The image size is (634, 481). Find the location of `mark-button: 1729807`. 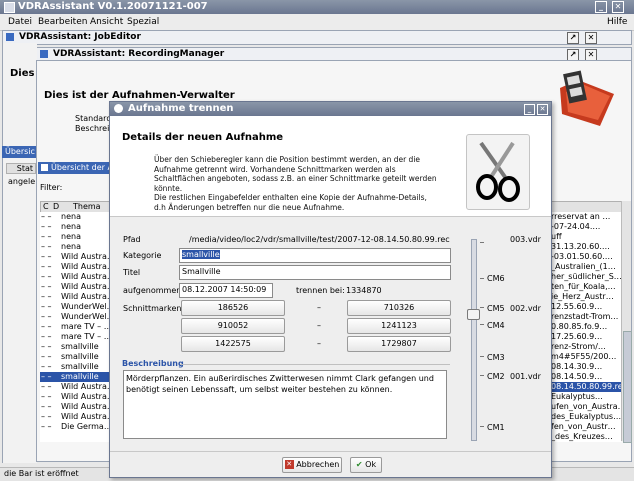

mark-button: 1729807 is located at coordinates (399, 344).